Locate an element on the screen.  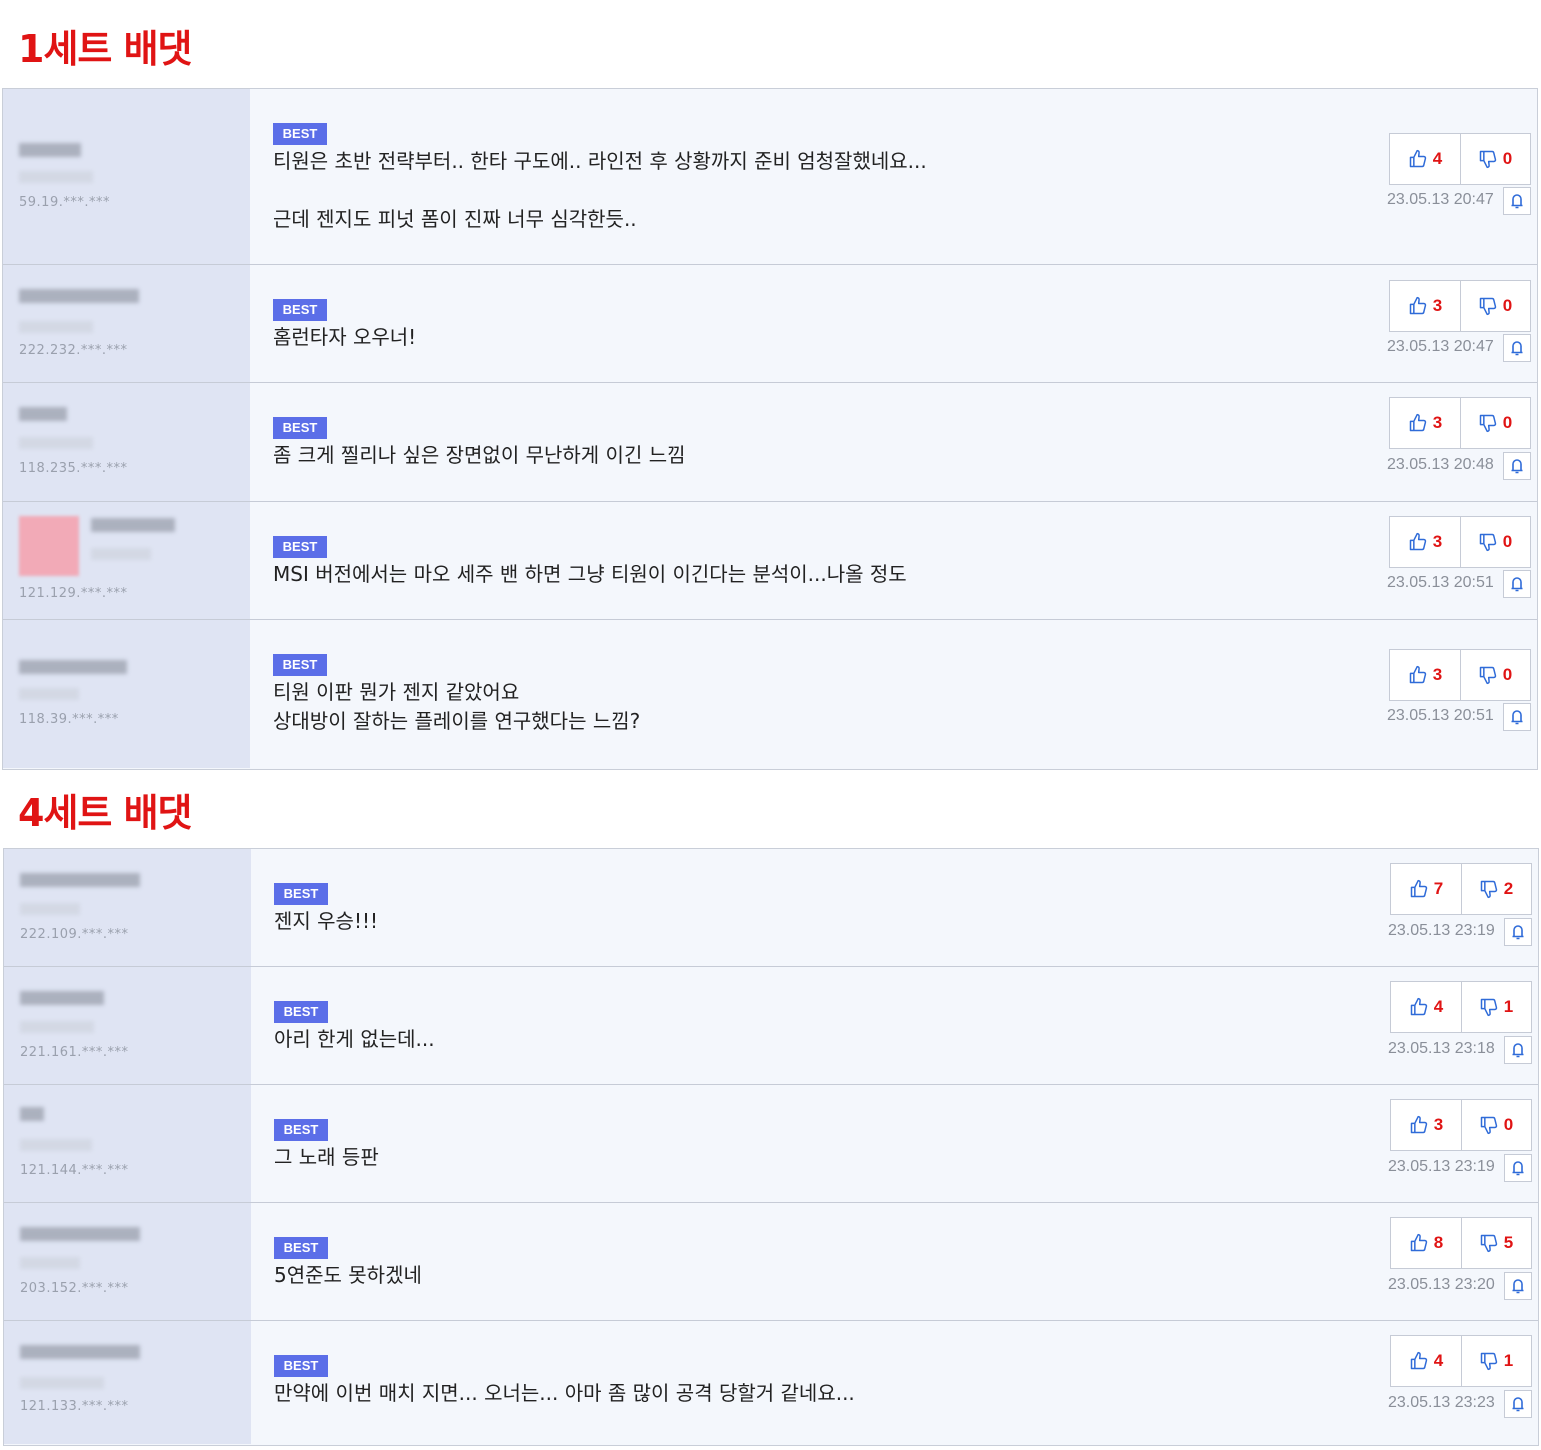
user-info: 59.19.***.*** is located at coordinates (126, 176).